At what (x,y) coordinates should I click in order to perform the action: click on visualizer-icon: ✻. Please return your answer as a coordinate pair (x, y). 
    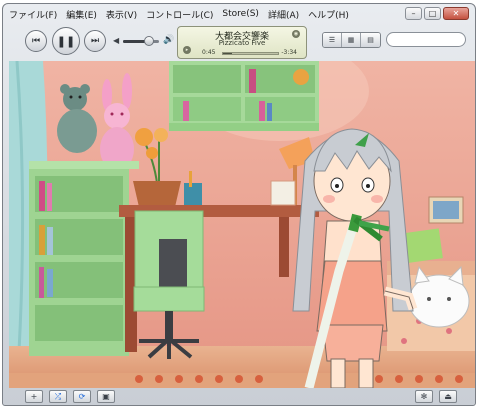
    Looking at the image, I should click on (424, 396).